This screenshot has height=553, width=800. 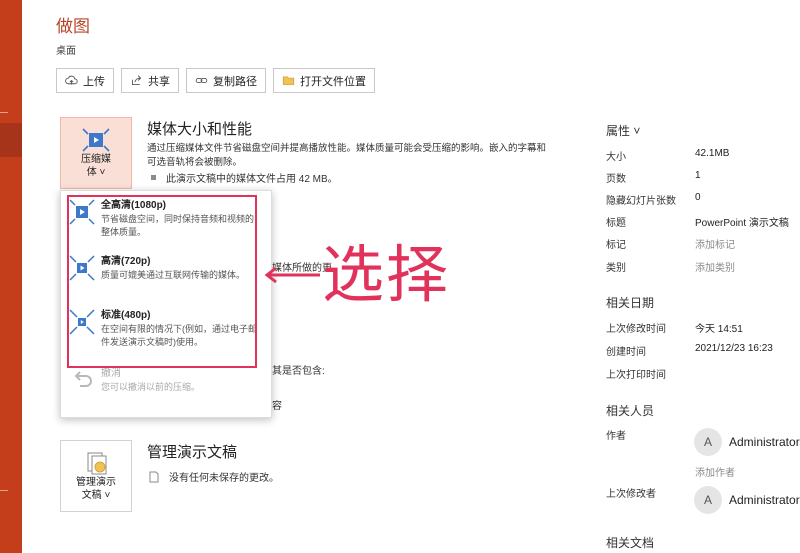 I want to click on prop-key: 上次打印时间, so click(x=636, y=375).